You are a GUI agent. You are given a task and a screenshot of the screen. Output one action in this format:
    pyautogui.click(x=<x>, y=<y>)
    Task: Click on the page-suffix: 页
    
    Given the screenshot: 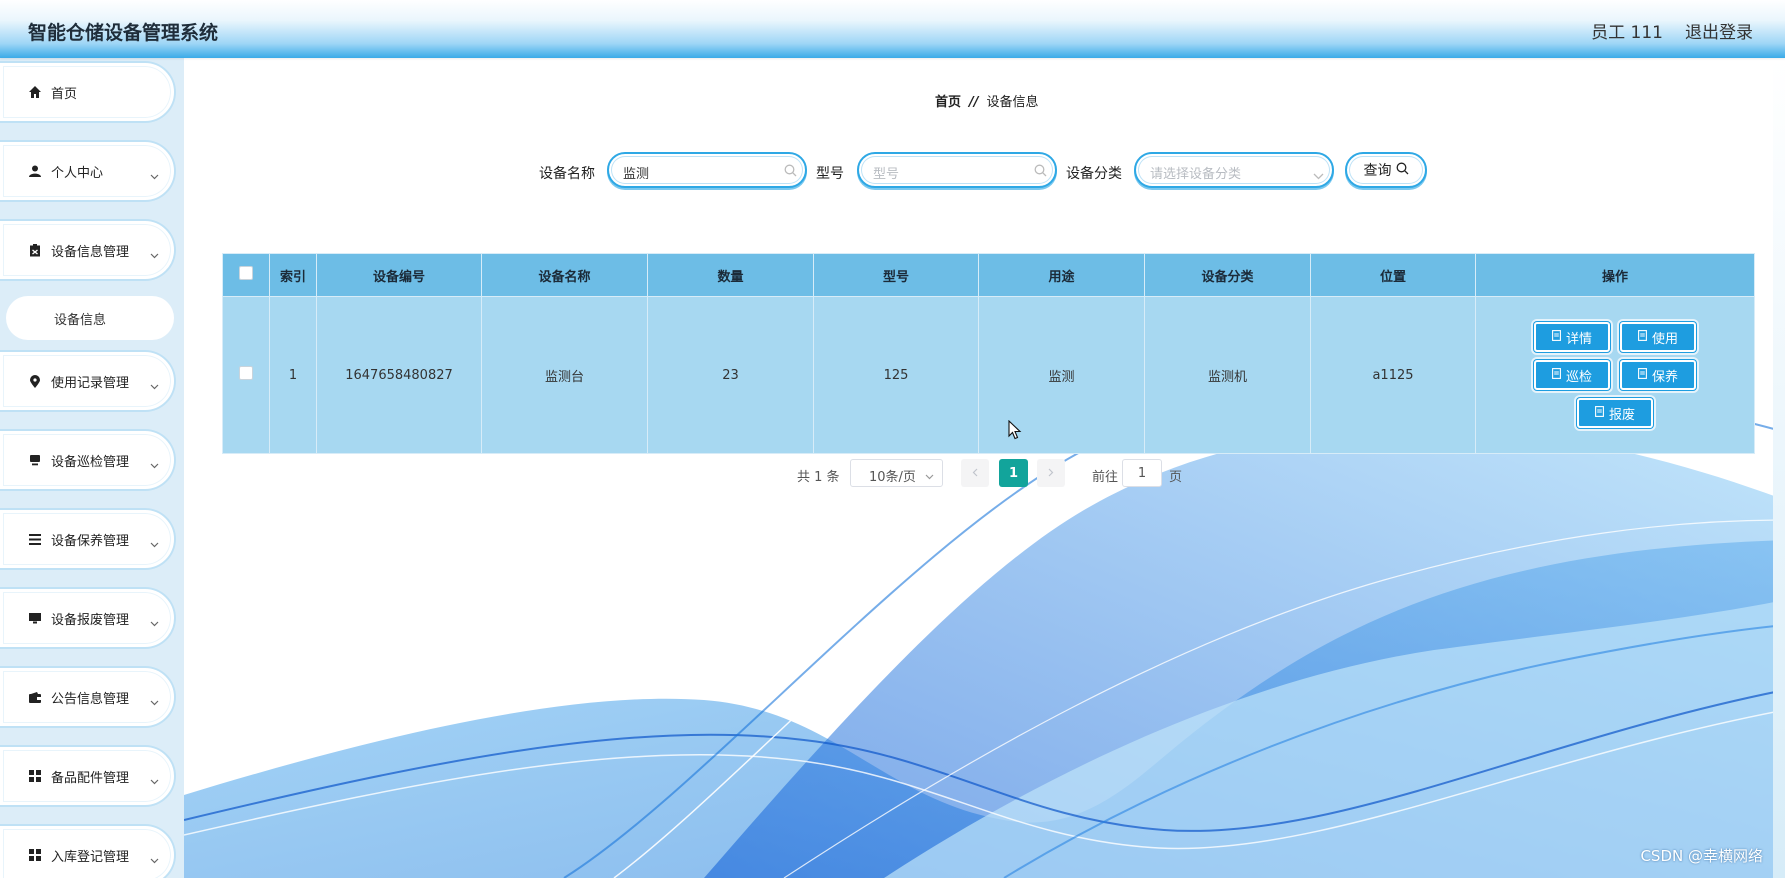 What is the action you would take?
    pyautogui.click(x=1176, y=477)
    